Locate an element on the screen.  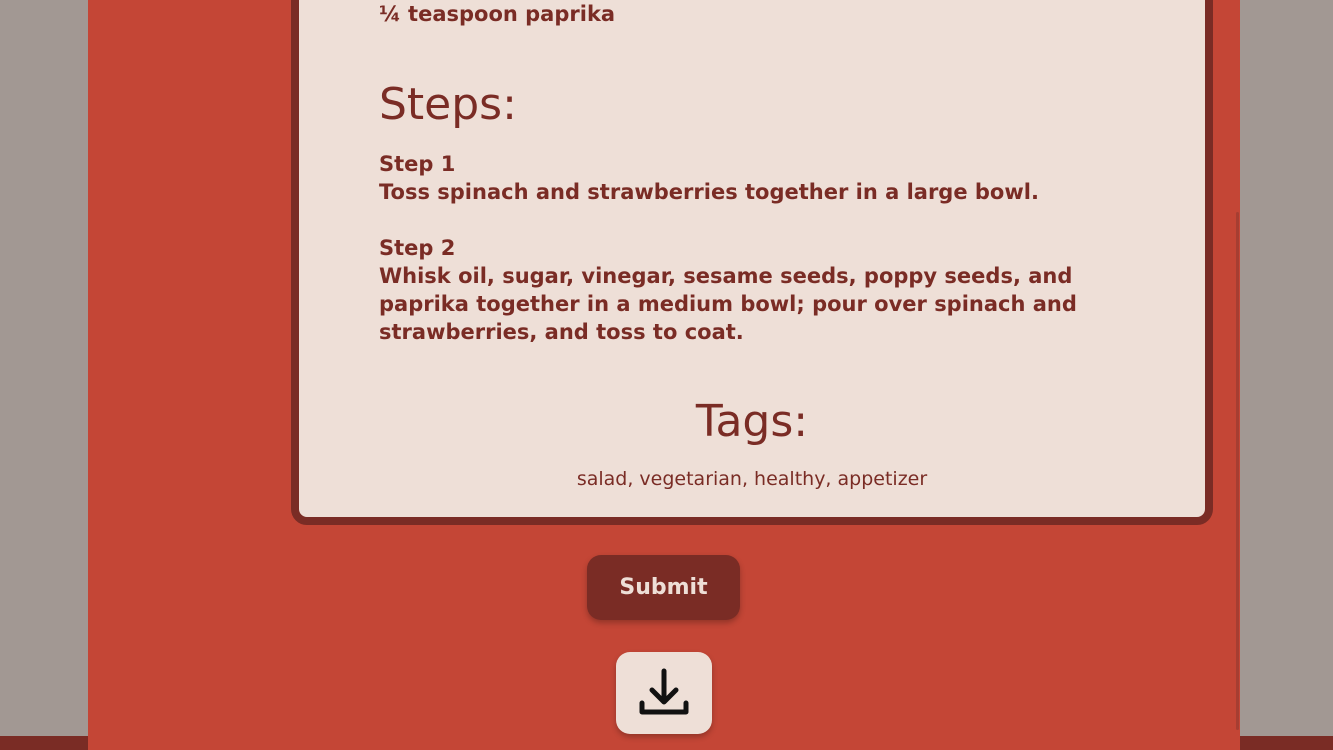
step-title: Step 2 is located at coordinates (417, 248).